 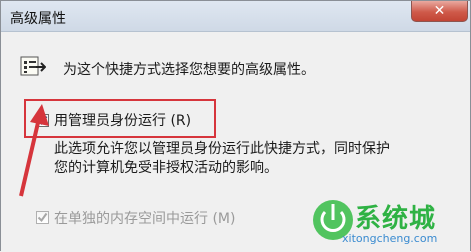 I want to click on annotation-arrow, so click(x=34, y=150).